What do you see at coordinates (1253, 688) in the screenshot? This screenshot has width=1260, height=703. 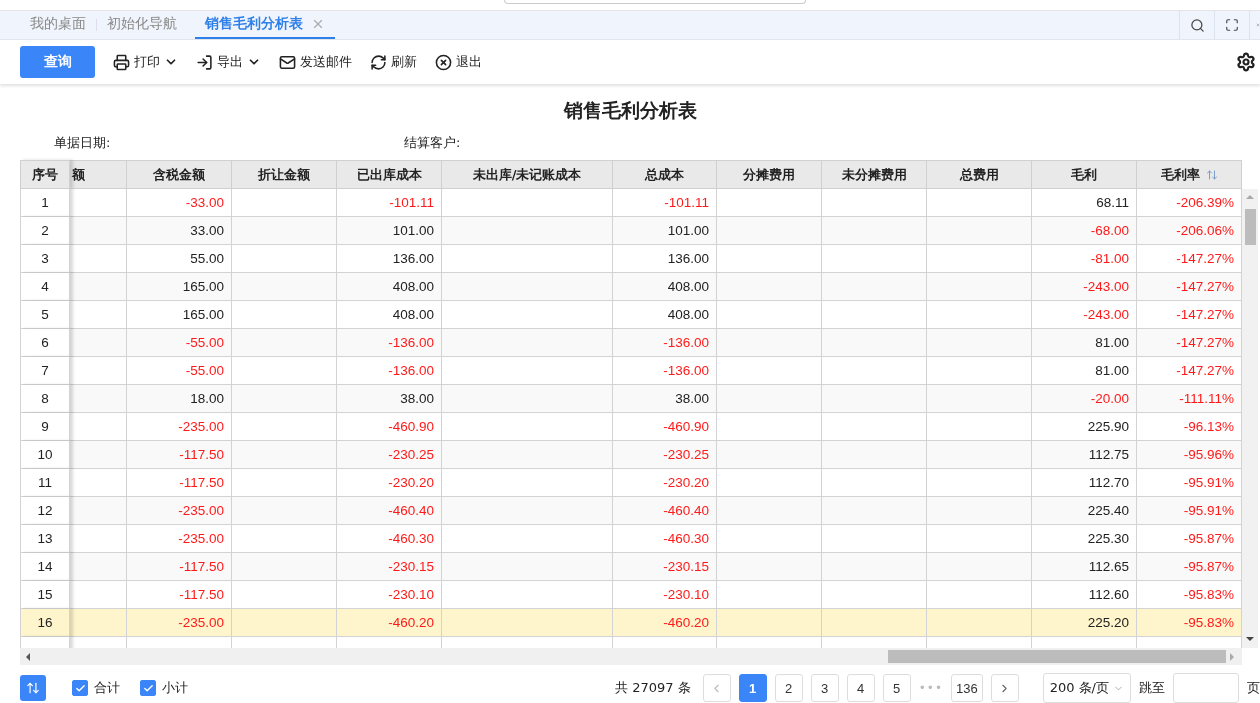 I see `page-label: 页` at bounding box center [1253, 688].